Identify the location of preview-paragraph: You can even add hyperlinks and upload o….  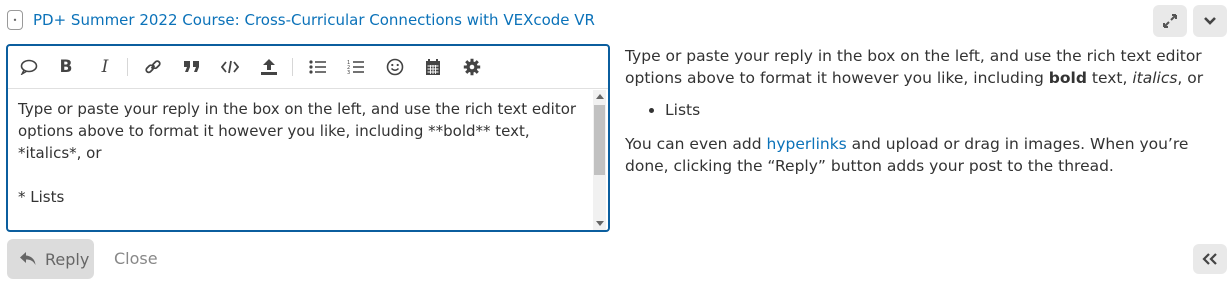
(907, 155).